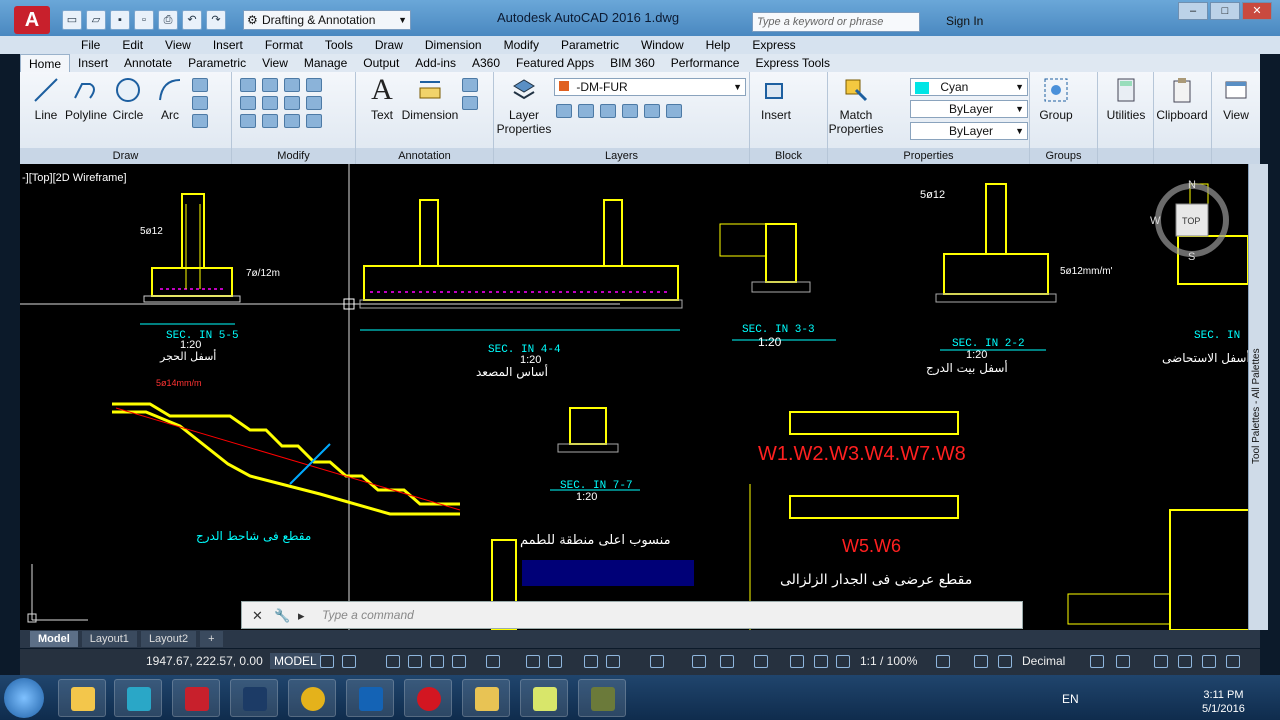  Describe the element at coordinates (96, 20) in the screenshot. I see `open-icon: ▱` at that location.